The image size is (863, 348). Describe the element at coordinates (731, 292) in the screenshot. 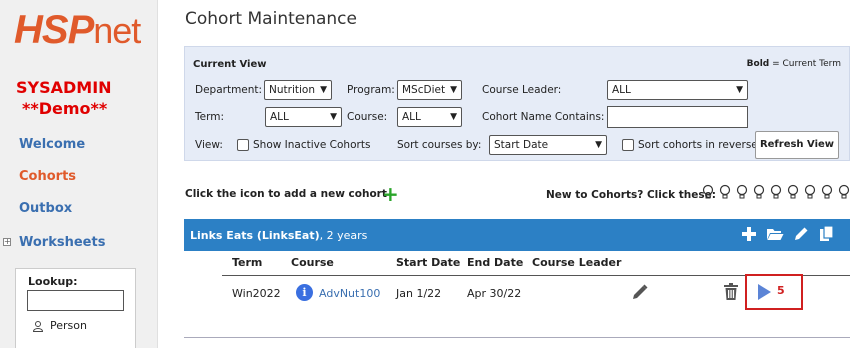

I see `trash-icon` at that location.